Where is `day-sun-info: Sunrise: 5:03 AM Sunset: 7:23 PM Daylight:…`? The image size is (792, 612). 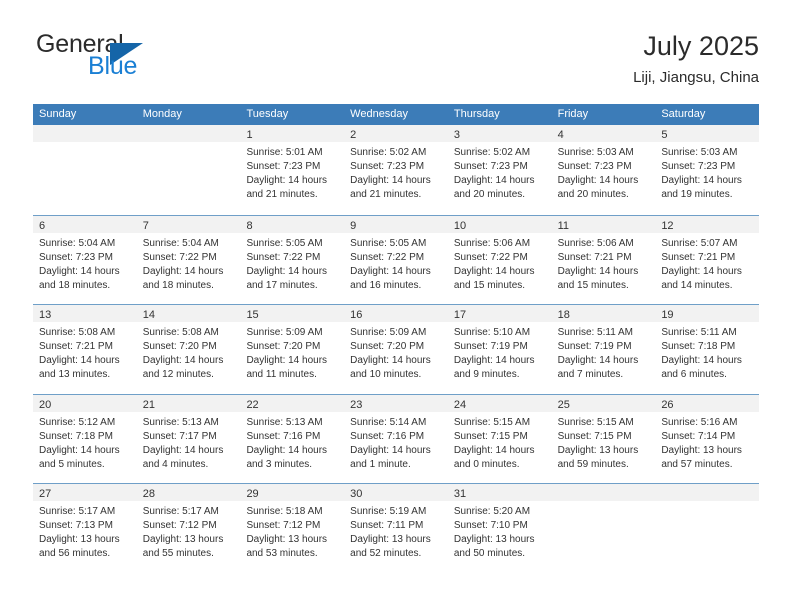 day-sun-info: Sunrise: 5:03 AM Sunset: 7:23 PM Daylight:… is located at coordinates (707, 172).